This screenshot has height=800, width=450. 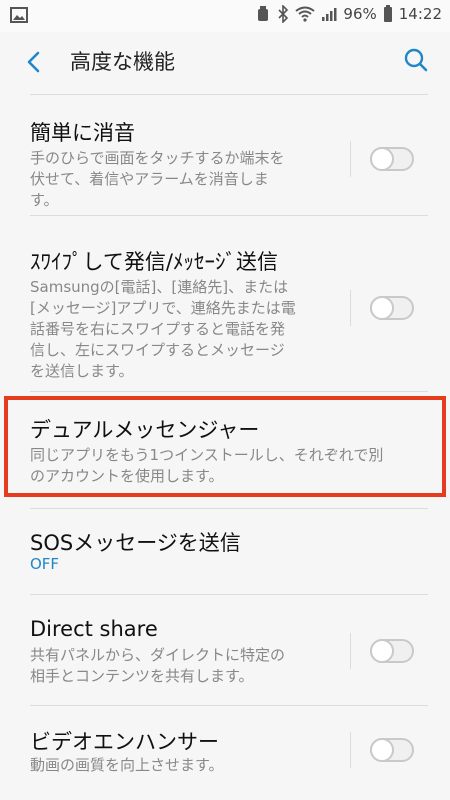 I want to click on wifi-icon, so click(x=305, y=14).